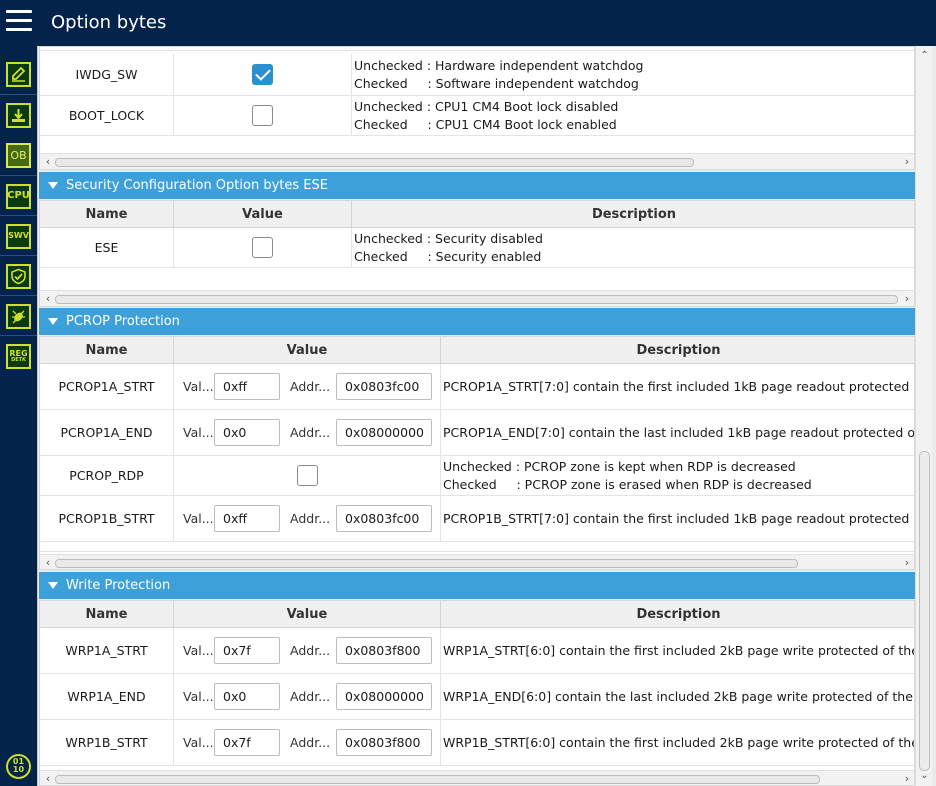  What do you see at coordinates (18, 416) in the screenshot?
I see `sidebar: OB CPU SWV REG DETK 01 10` at bounding box center [18, 416].